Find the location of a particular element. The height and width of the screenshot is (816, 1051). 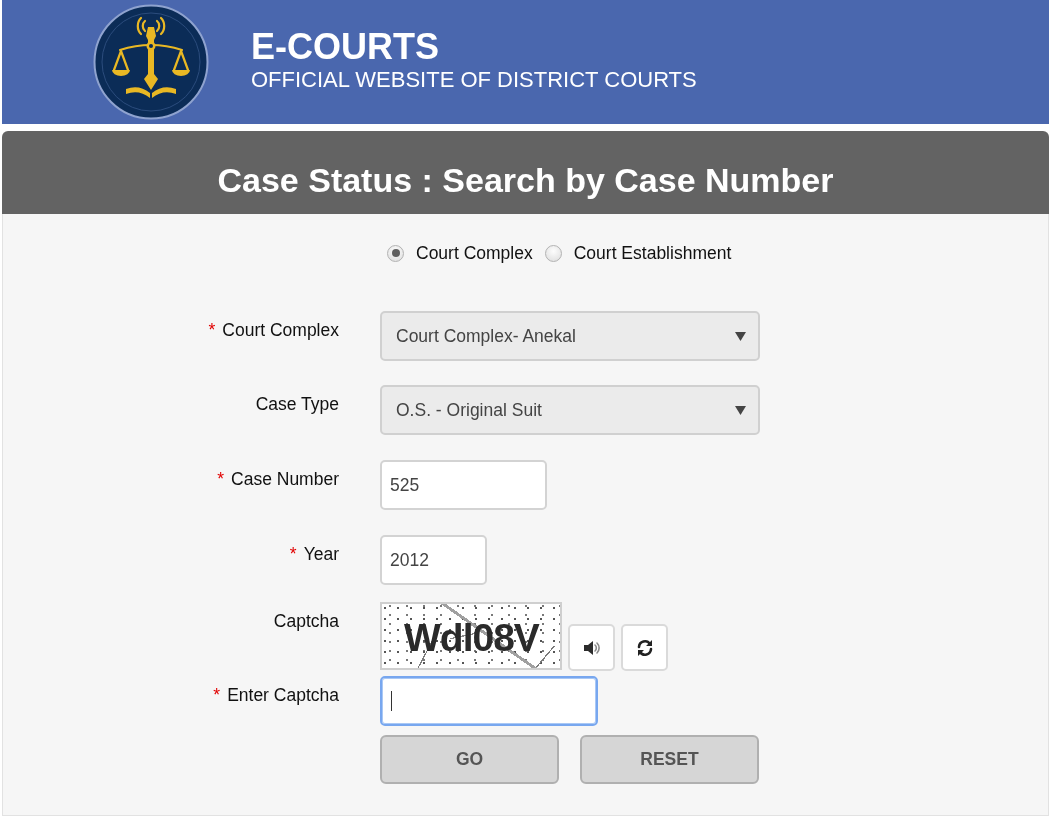

year-field: 2012 is located at coordinates (433, 560).